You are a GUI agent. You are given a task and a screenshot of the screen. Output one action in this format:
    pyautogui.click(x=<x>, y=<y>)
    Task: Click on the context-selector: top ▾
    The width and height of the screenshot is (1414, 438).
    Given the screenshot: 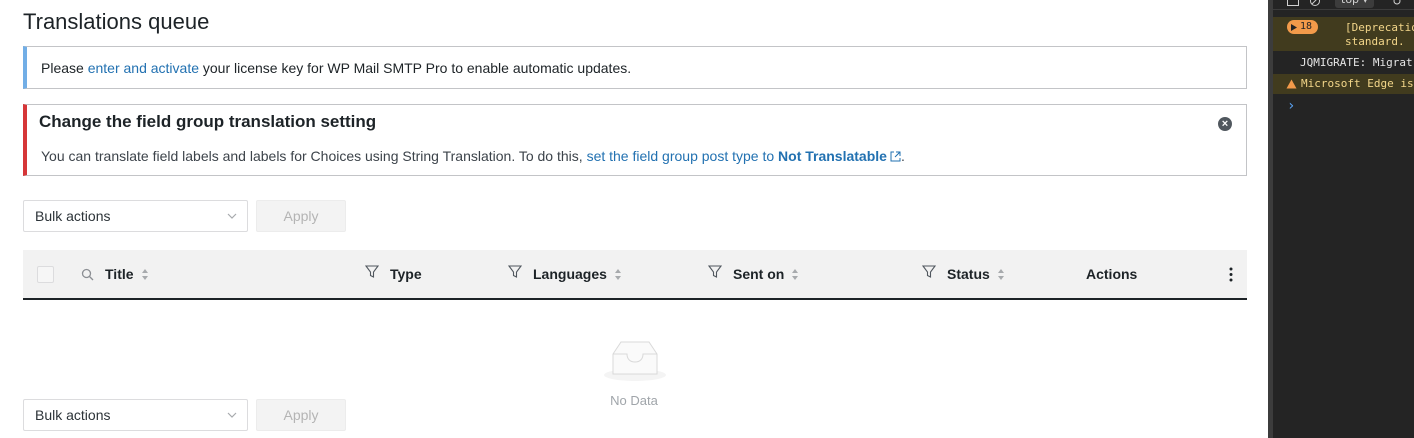 What is the action you would take?
    pyautogui.click(x=1355, y=4)
    